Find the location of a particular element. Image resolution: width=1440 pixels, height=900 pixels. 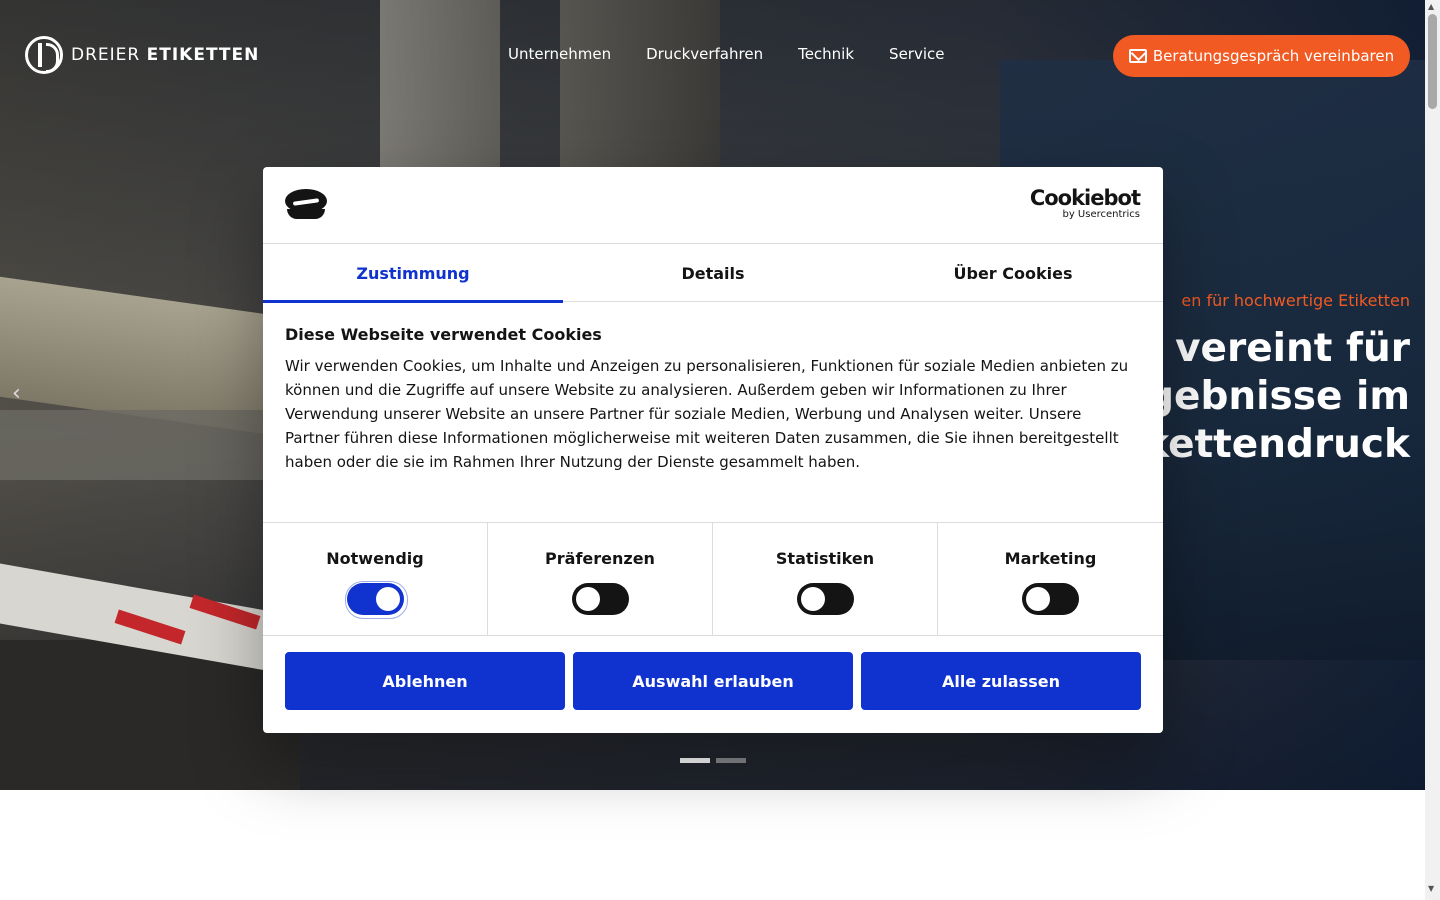

cookiebot-logo-name: Cookiebot is located at coordinates (1085, 198).